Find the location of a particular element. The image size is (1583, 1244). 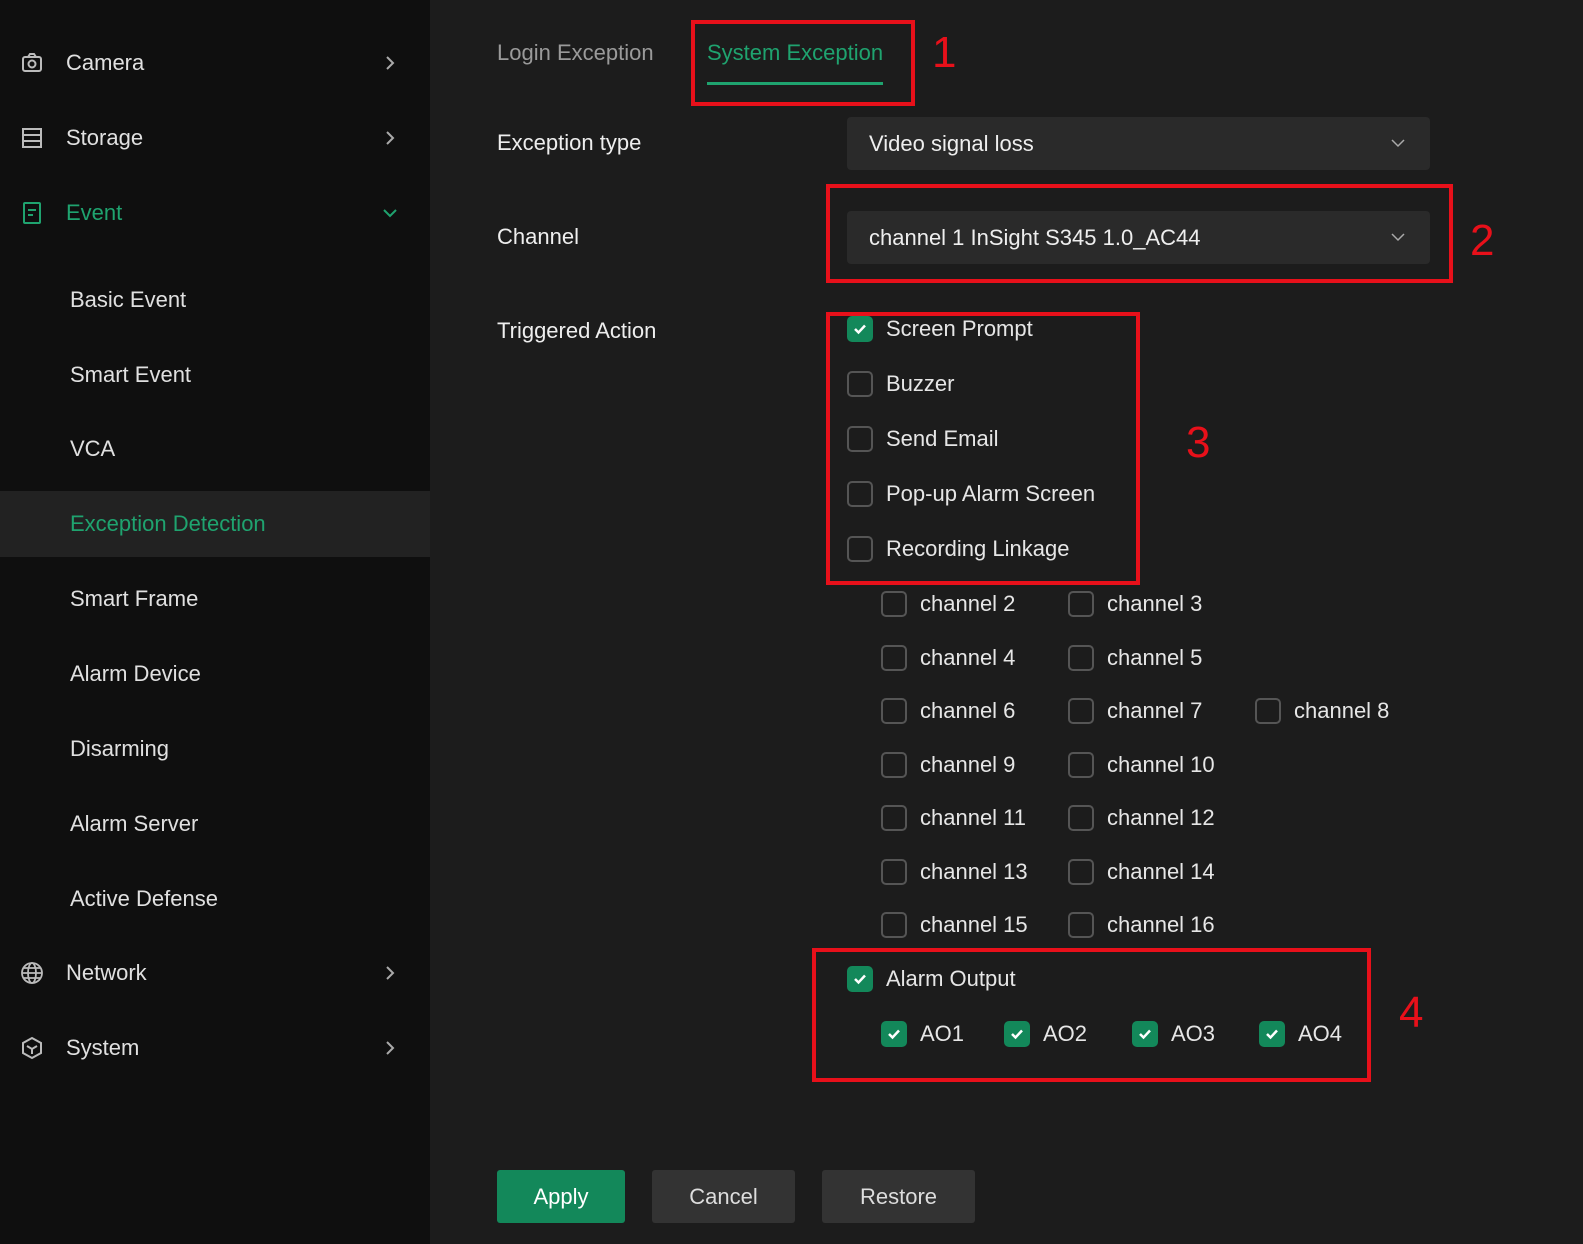

sidebar-item-label: Alarm Server is located at coordinates (134, 823).